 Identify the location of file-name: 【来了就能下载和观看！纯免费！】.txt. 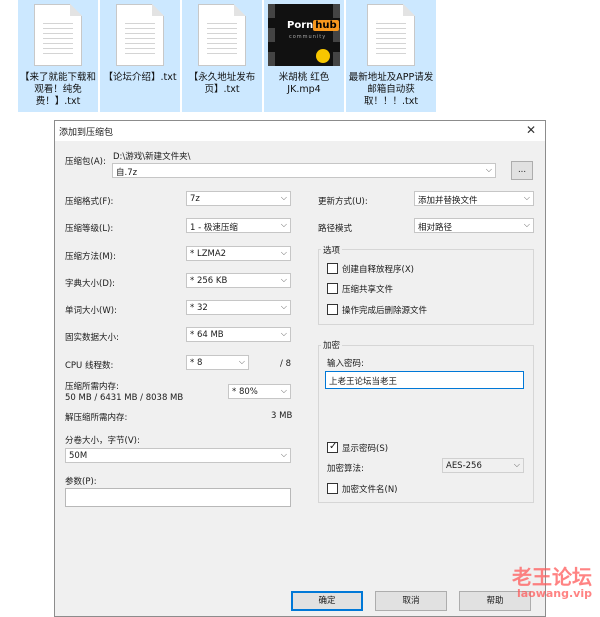
(58, 89).